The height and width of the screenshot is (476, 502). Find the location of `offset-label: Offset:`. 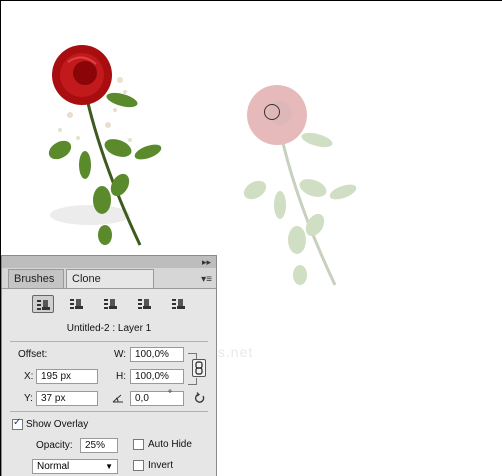

offset-label: Offset: is located at coordinates (33, 354).